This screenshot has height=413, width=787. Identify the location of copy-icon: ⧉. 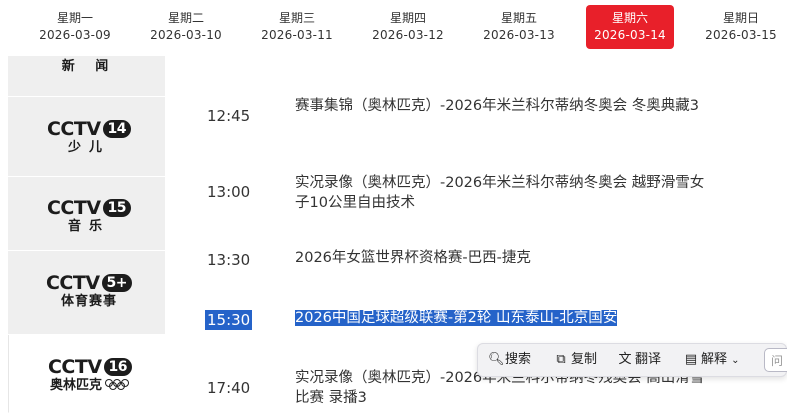
(561, 359).